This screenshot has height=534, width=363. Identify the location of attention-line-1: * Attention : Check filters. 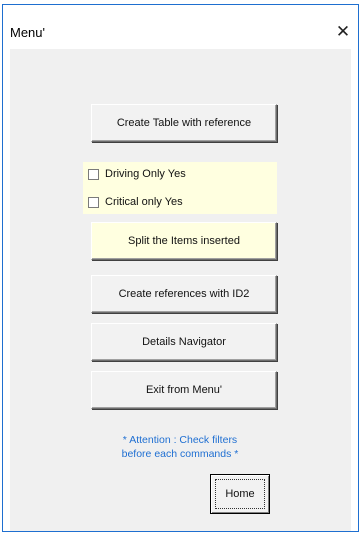
(180, 440).